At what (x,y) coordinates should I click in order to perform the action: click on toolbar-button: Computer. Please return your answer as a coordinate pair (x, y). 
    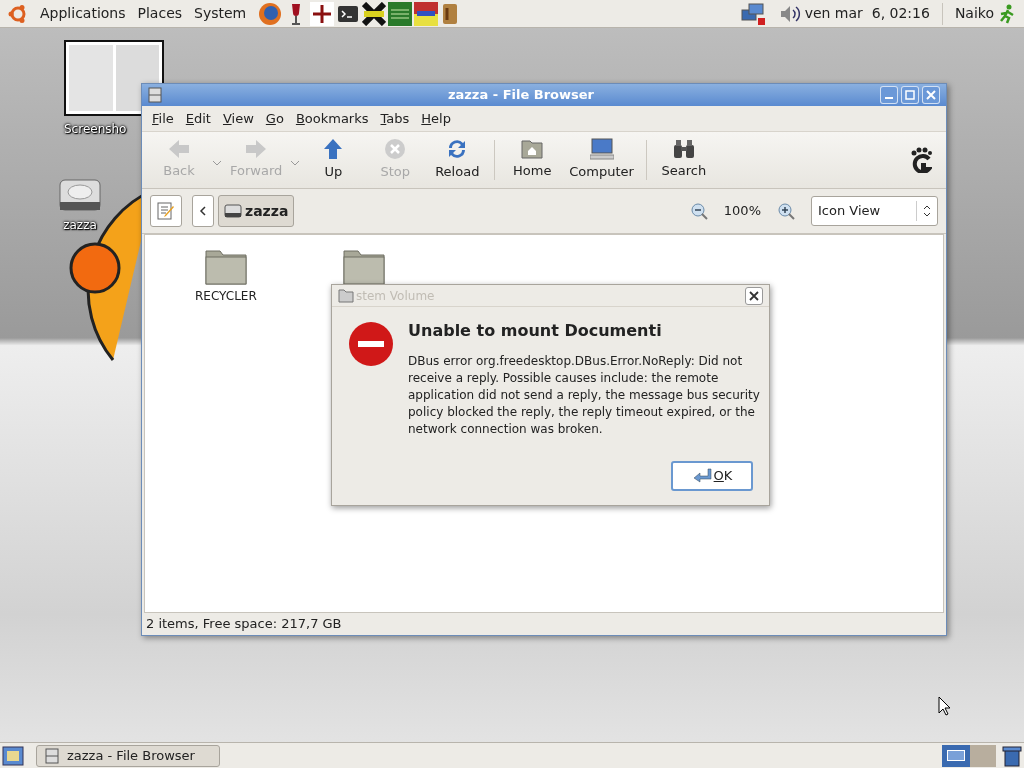
    Looking at the image, I should click on (601, 160).